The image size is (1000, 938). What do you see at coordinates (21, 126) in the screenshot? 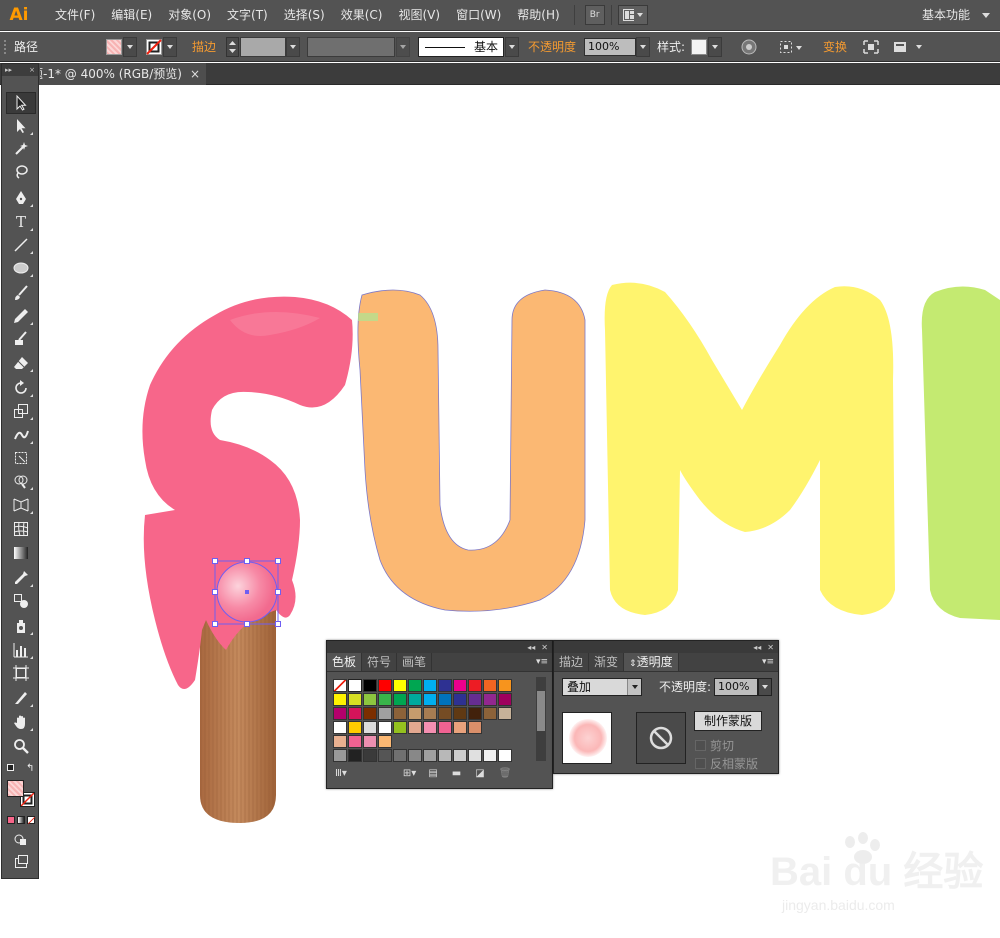
I see `direct-selection-tool` at bounding box center [21, 126].